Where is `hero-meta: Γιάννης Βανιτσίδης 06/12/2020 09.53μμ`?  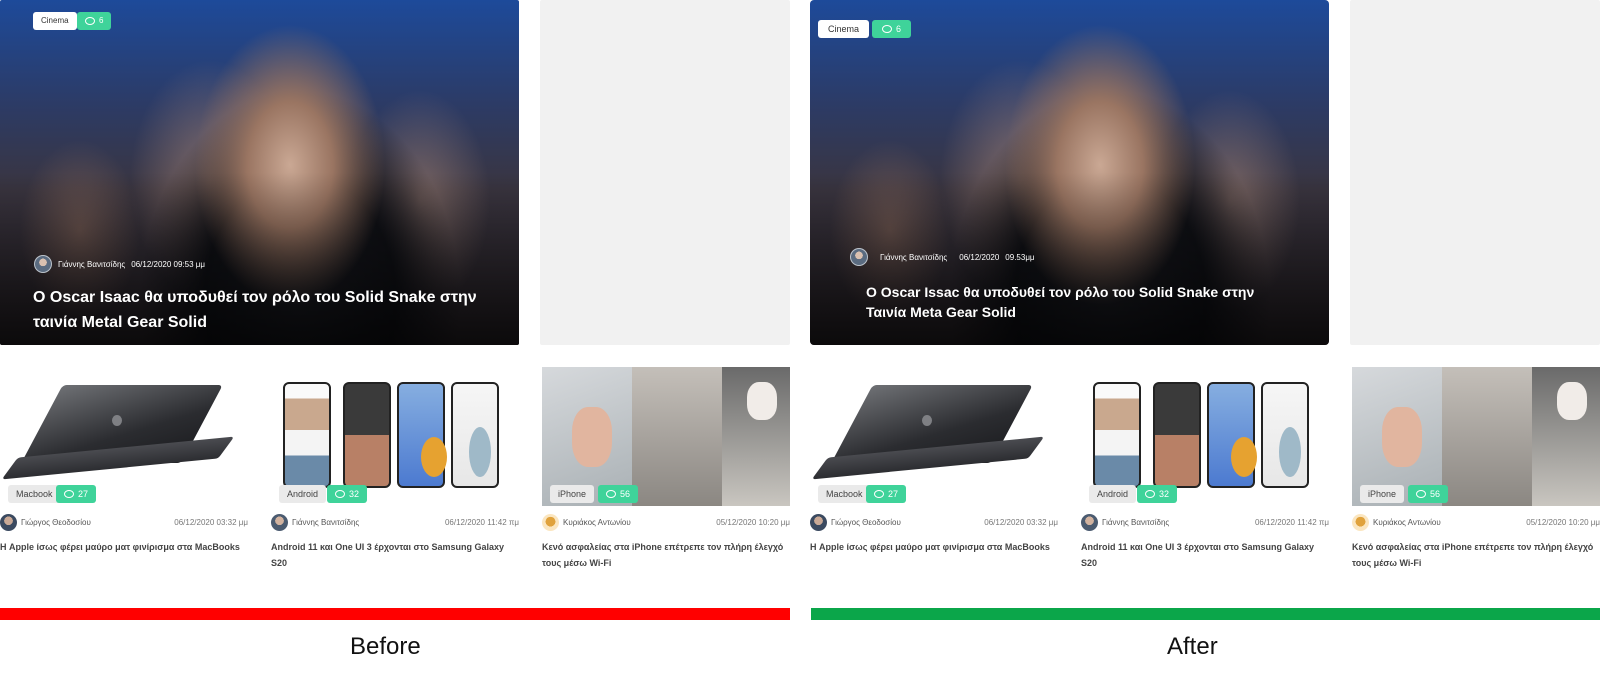
hero-meta: Γιάννης Βανιτσίδης 06/12/2020 09.53μμ is located at coordinates (942, 257).